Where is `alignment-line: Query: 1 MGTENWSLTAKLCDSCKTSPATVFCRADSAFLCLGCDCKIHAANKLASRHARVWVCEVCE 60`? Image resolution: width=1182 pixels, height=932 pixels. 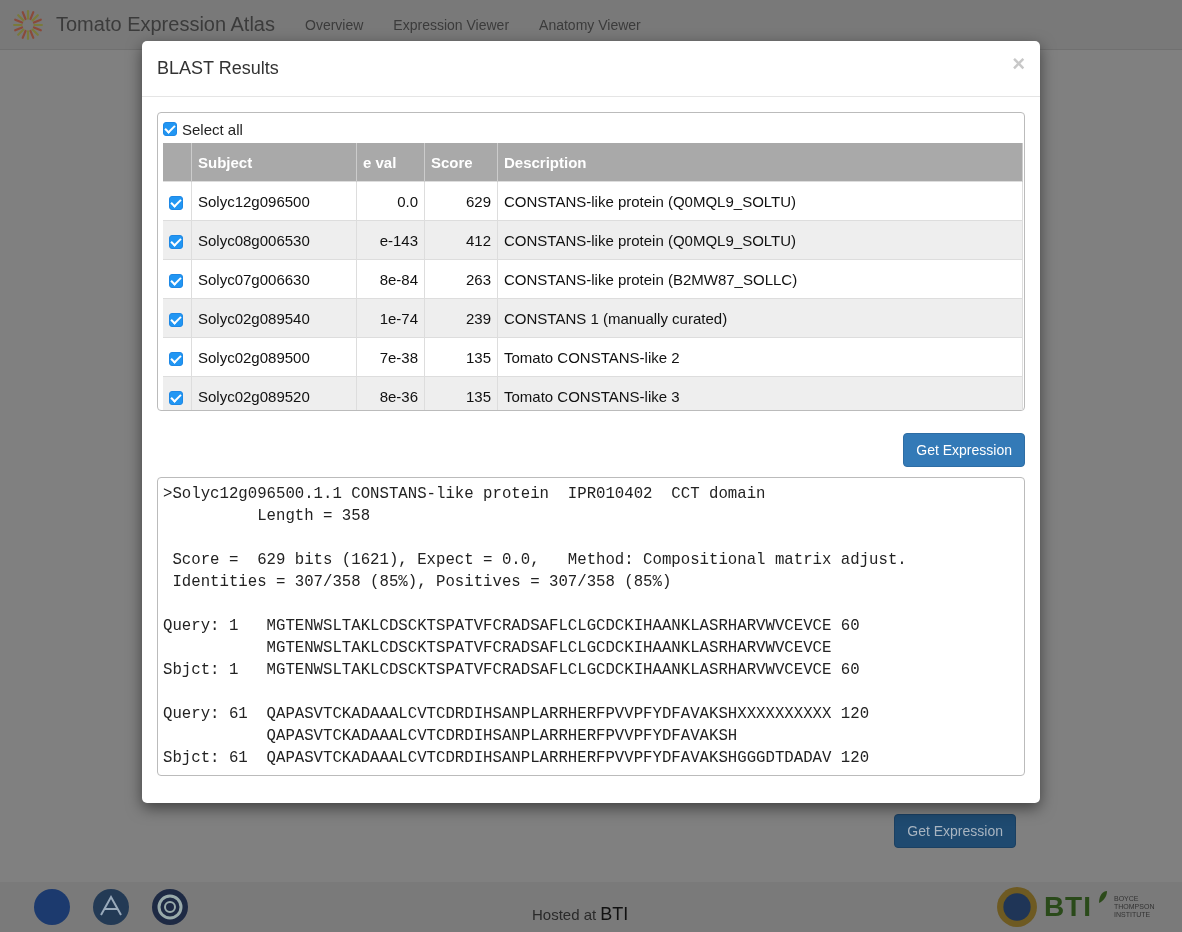
alignment-line: Query: 1 MGTENWSLTAKLCDSCKTSPATVFCRADSAFLCLGCDCKIHAANKLASRHARVWVCEVCE 60 is located at coordinates (512, 626).